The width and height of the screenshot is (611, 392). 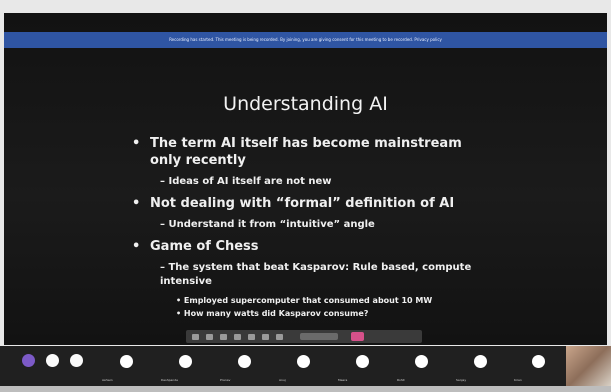 I want to click on bullet-2-sub-1: – Understand it from “intuitive” angle, so click(x=267, y=224).